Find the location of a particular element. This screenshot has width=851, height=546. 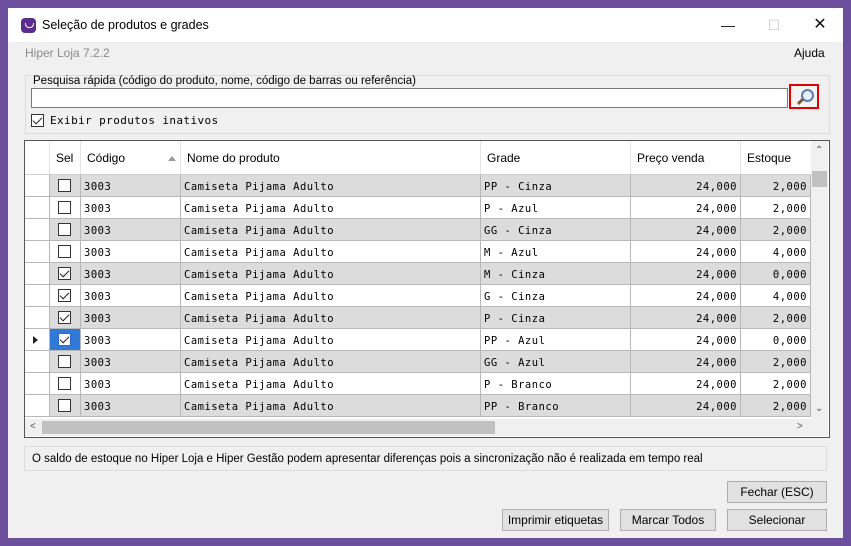

horizontal-scrollbar: < > is located at coordinates (418, 427).